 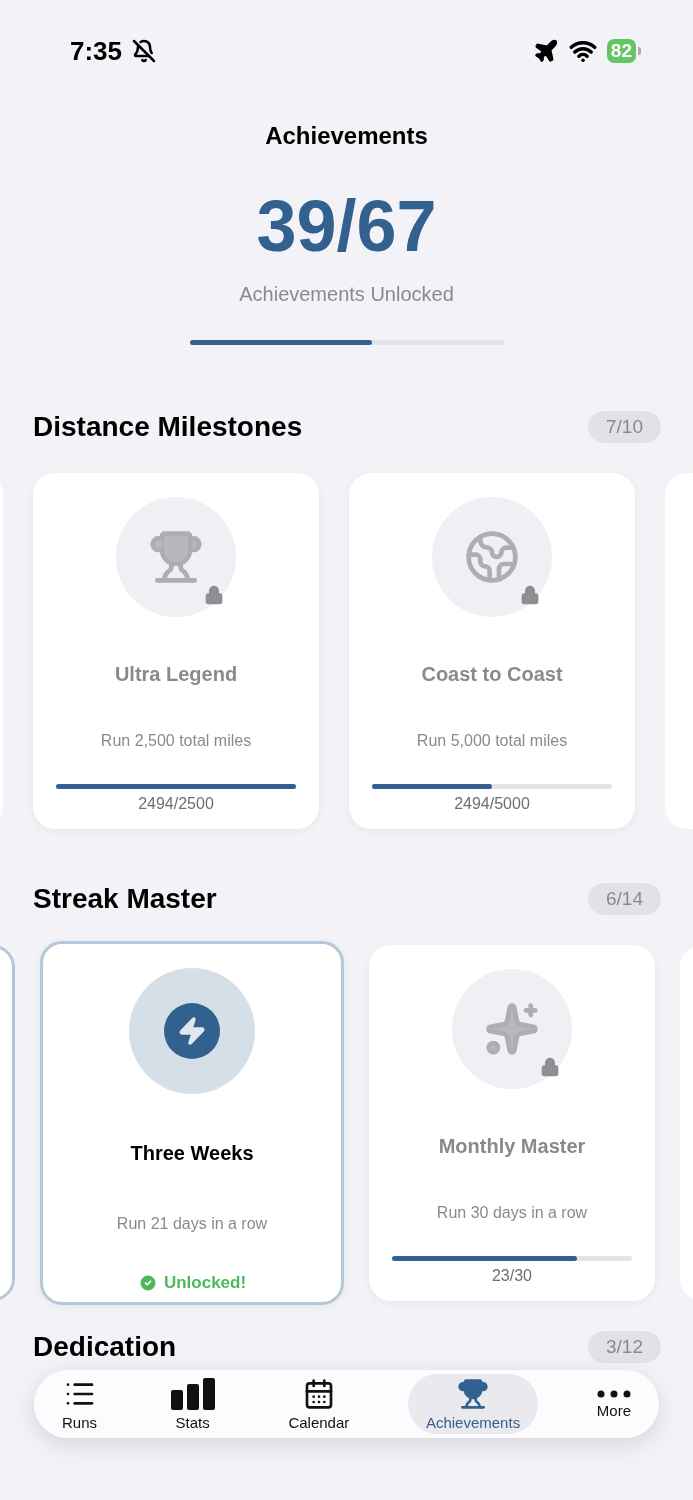 I want to click on section-count: 3/12, so click(x=624, y=1347).